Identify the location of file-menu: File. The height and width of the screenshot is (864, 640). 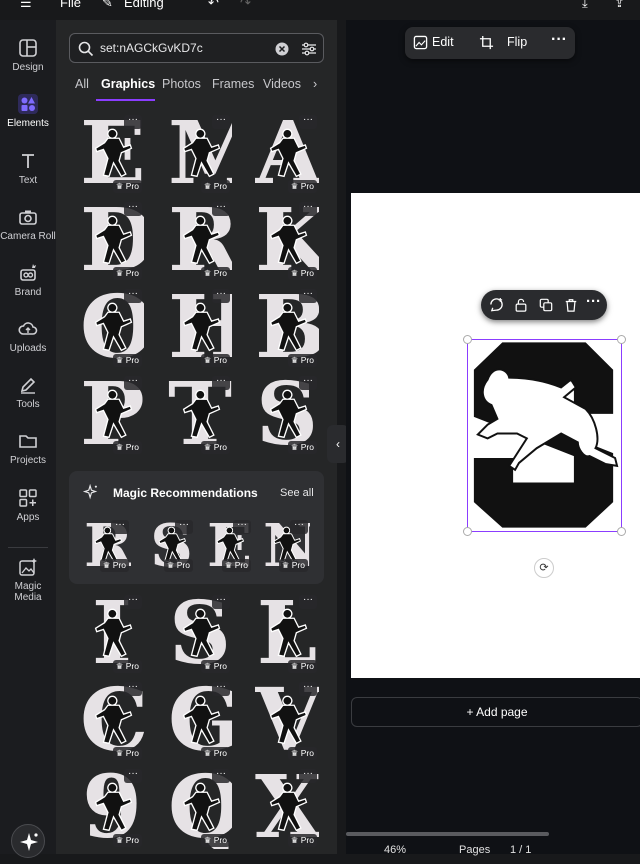
(70, 5).